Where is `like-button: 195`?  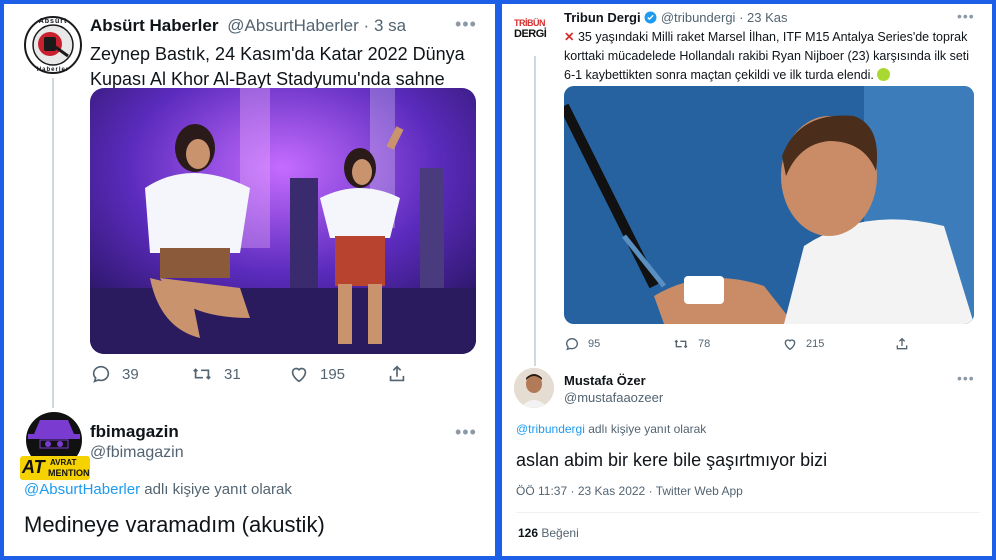 like-button: 195 is located at coordinates (316, 374).